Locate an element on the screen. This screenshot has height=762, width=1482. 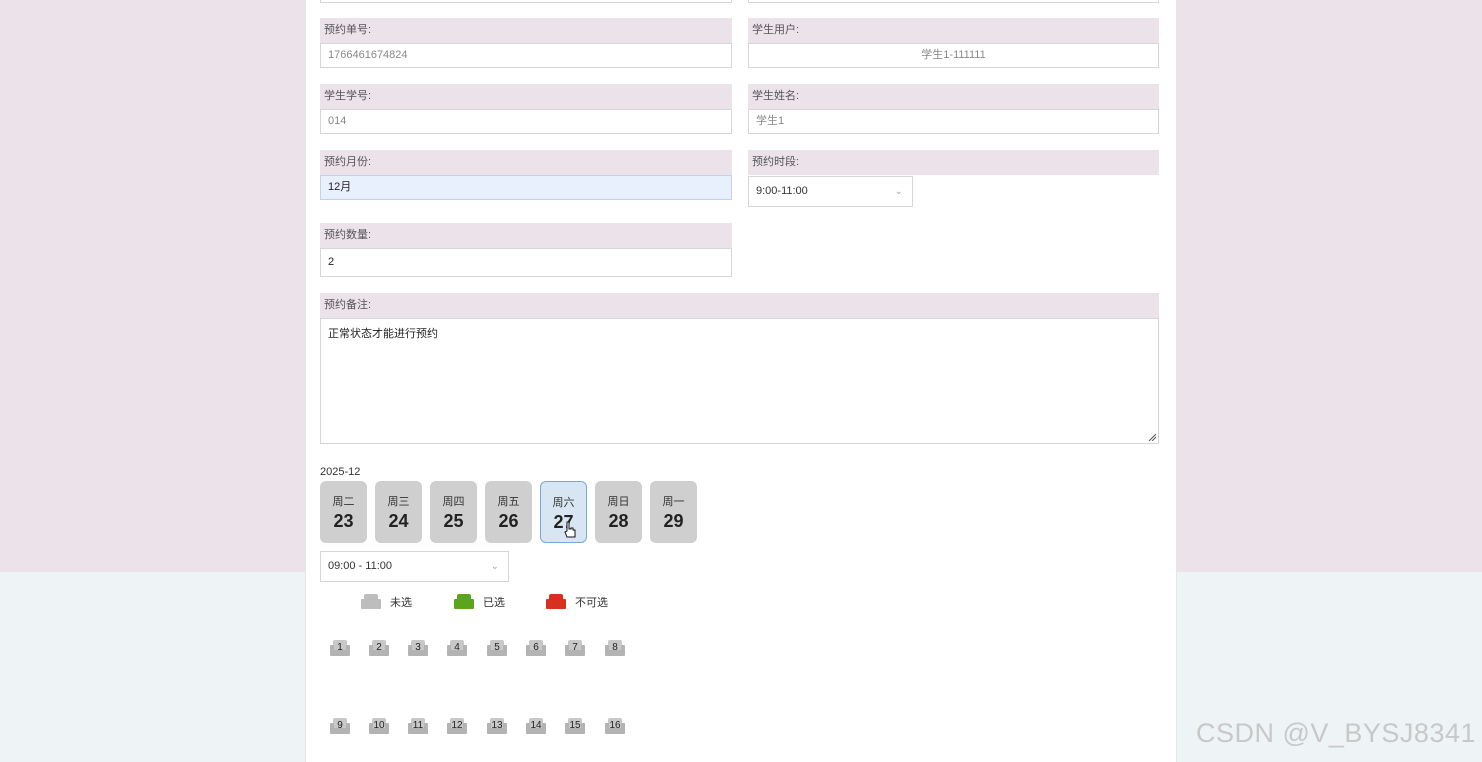
student-name-field: 学生姓名: 学生1 is located at coordinates (953, 109).